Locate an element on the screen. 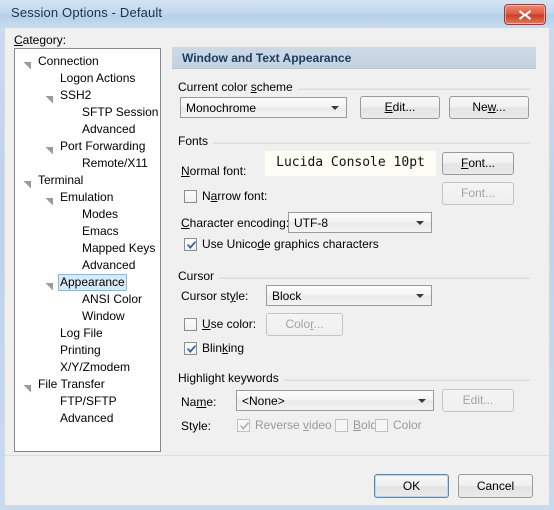  sidebar-item-sftp-session: SFTP Session is located at coordinates (87, 112).